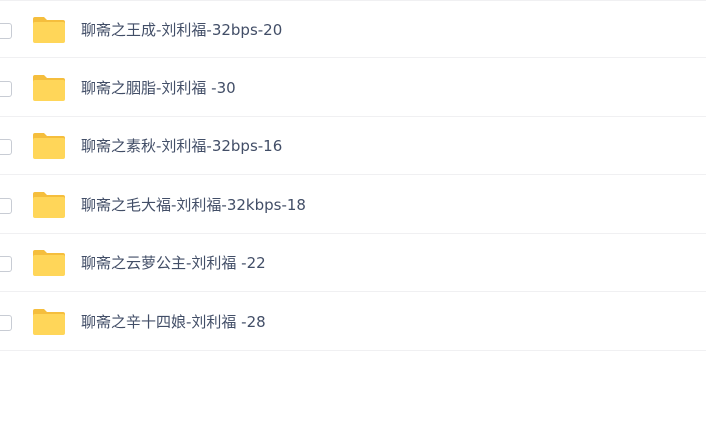 The height and width of the screenshot is (446, 706). What do you see at coordinates (353, 29) in the screenshot?
I see `list-item: 聊斋之王成-刘利福-32bps-20` at bounding box center [353, 29].